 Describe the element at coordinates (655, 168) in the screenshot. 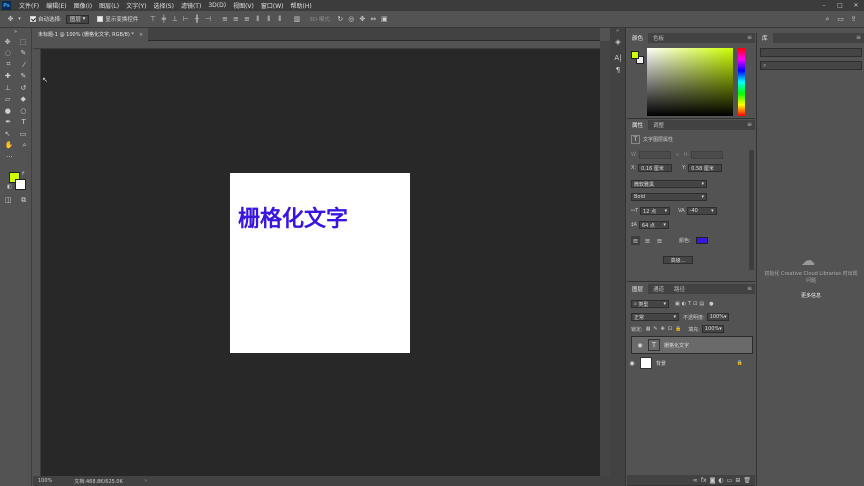

I see `x-field: 0.16 厘米` at that location.